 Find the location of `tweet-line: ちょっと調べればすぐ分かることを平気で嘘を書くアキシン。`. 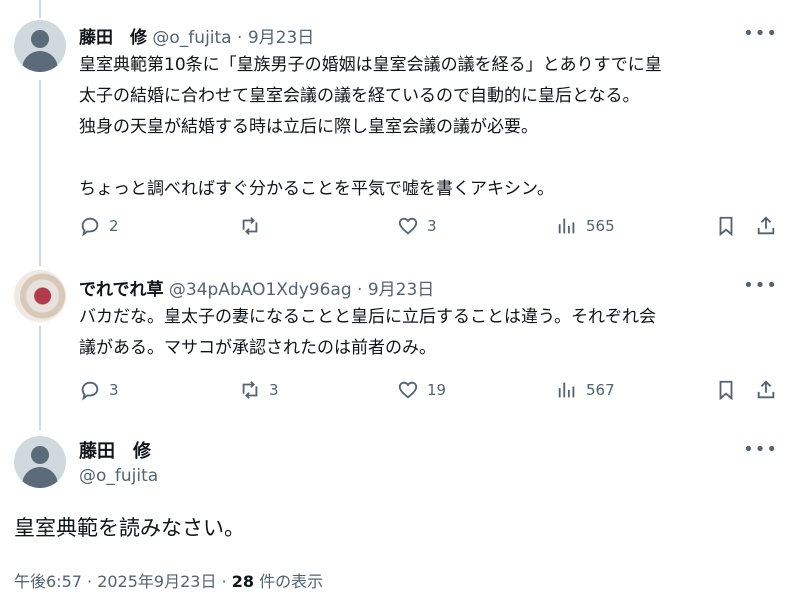

tweet-line: ちょっと調べればすぐ分かることを平気で嘘を書くアキシン。 is located at coordinates (316, 189).